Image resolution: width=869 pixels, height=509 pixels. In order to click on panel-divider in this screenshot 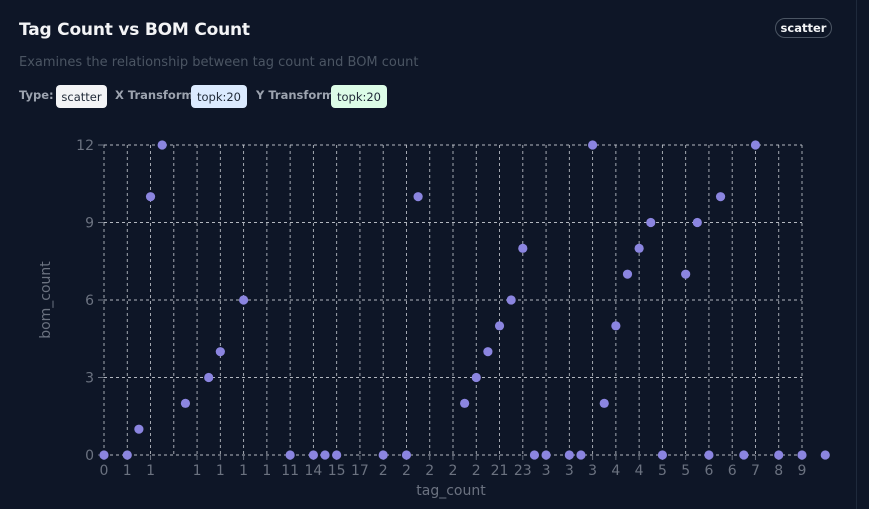, I will do `click(856, 254)`.